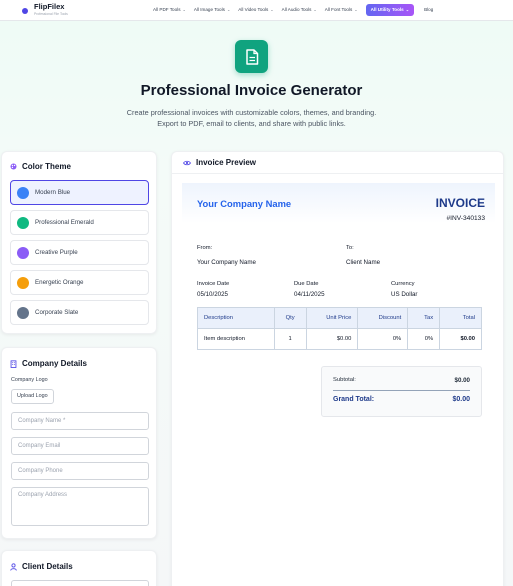 This screenshot has height=586, width=513. Describe the element at coordinates (29, 380) in the screenshot. I see `company-logo-label: Company Logo` at that location.